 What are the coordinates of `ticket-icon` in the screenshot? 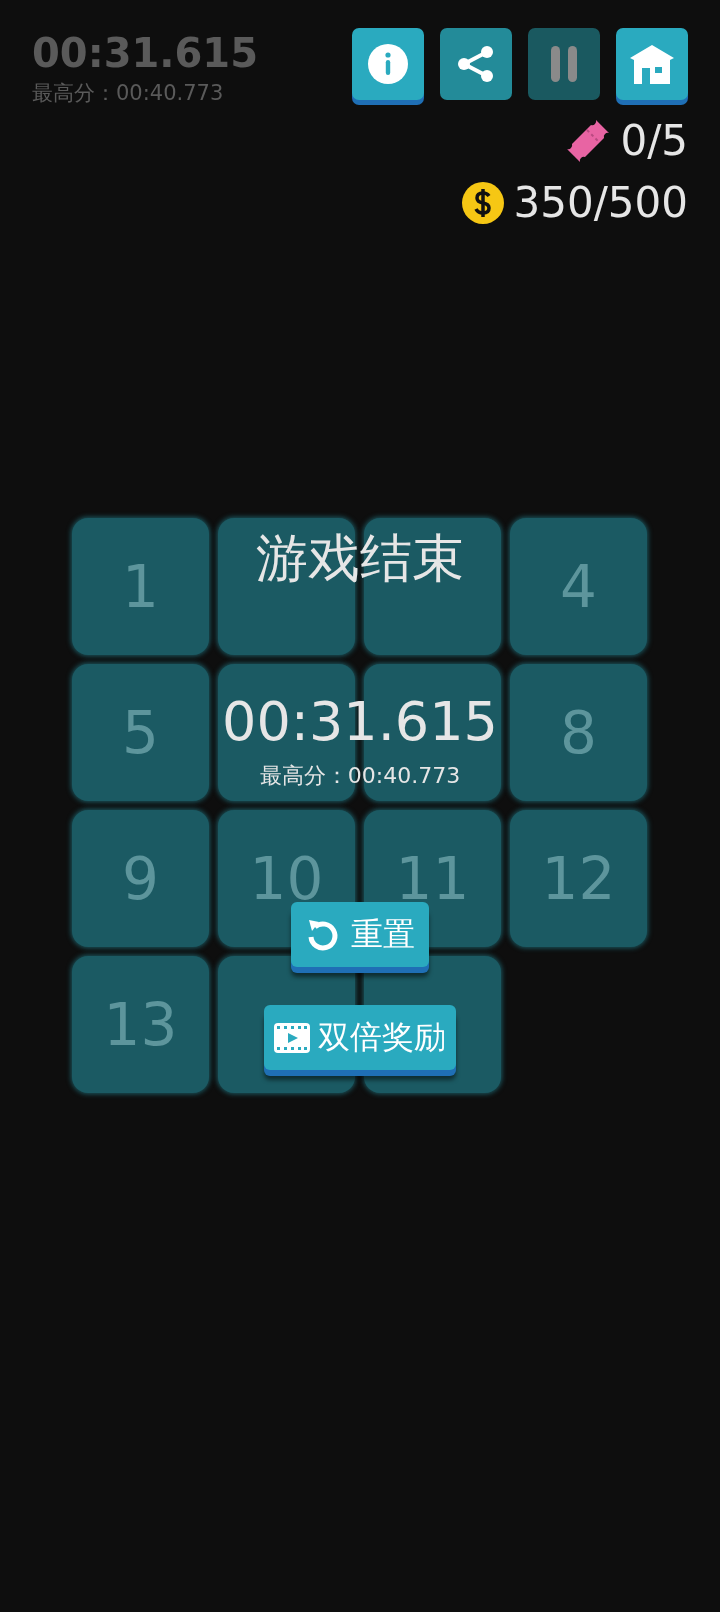 It's located at (588, 141).